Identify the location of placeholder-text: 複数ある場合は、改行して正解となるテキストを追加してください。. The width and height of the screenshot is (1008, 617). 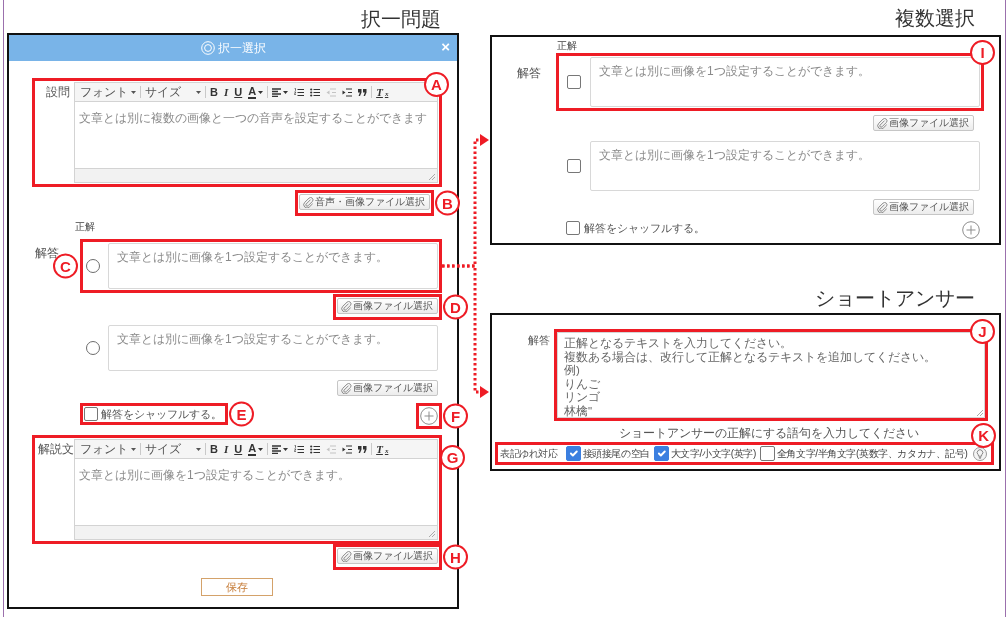
(750, 357).